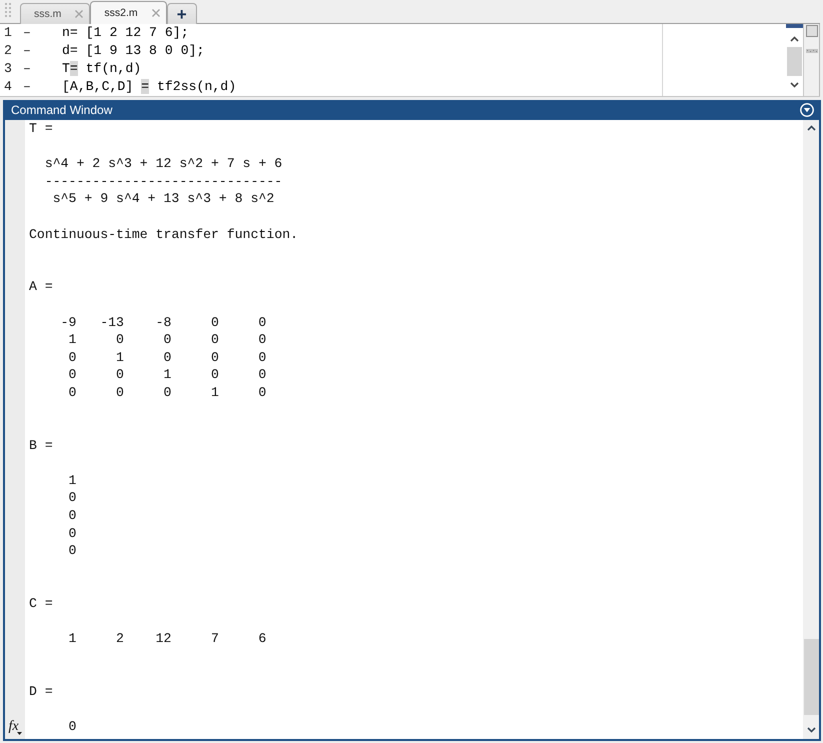 The height and width of the screenshot is (743, 823). Describe the element at coordinates (149, 87) in the screenshot. I see `code-line: [A,B,C,D] = tf2ss(n,d)` at that location.